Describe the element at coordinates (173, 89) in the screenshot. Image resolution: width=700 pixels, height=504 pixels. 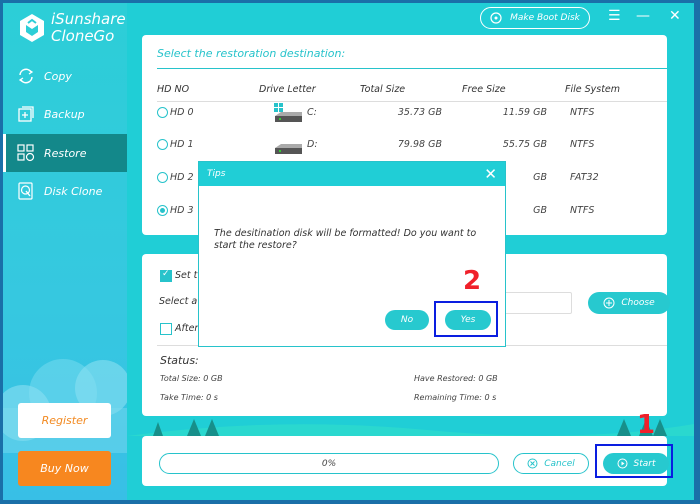
I see `header-hd-no: HD NO` at that location.